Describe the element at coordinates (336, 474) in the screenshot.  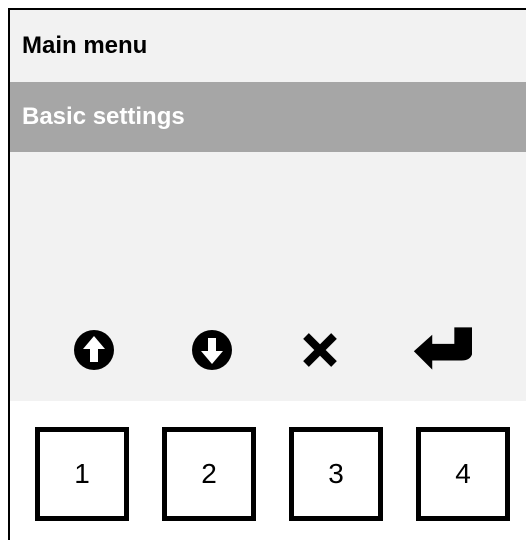
I see `key-3-button: 3` at that location.